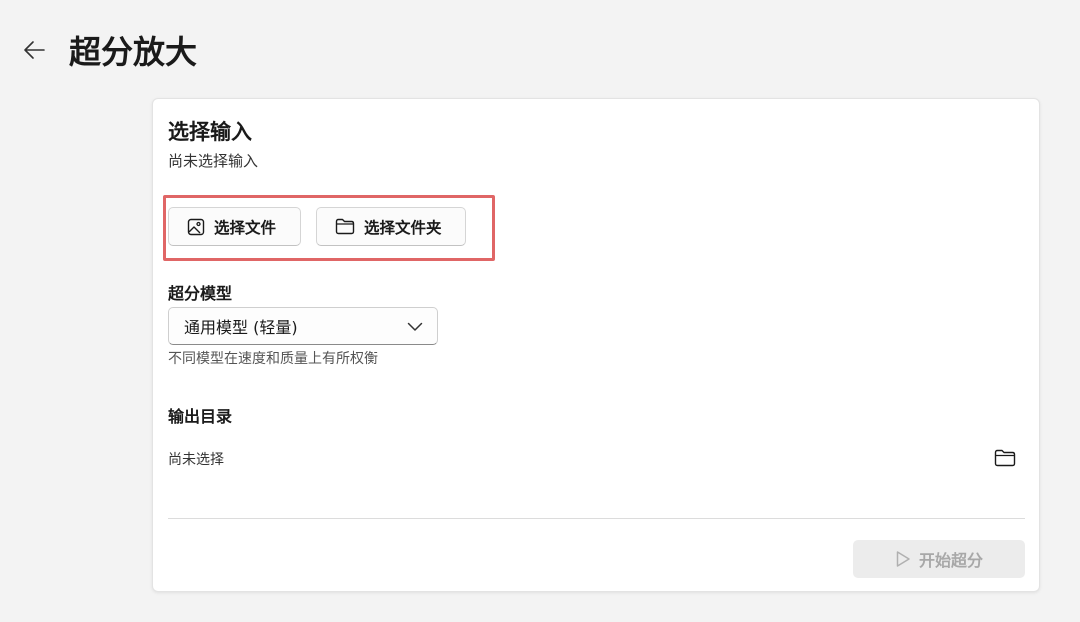  I want to click on model-hint-text: 不同模型在速度和质量上有所权衡, so click(273, 359).